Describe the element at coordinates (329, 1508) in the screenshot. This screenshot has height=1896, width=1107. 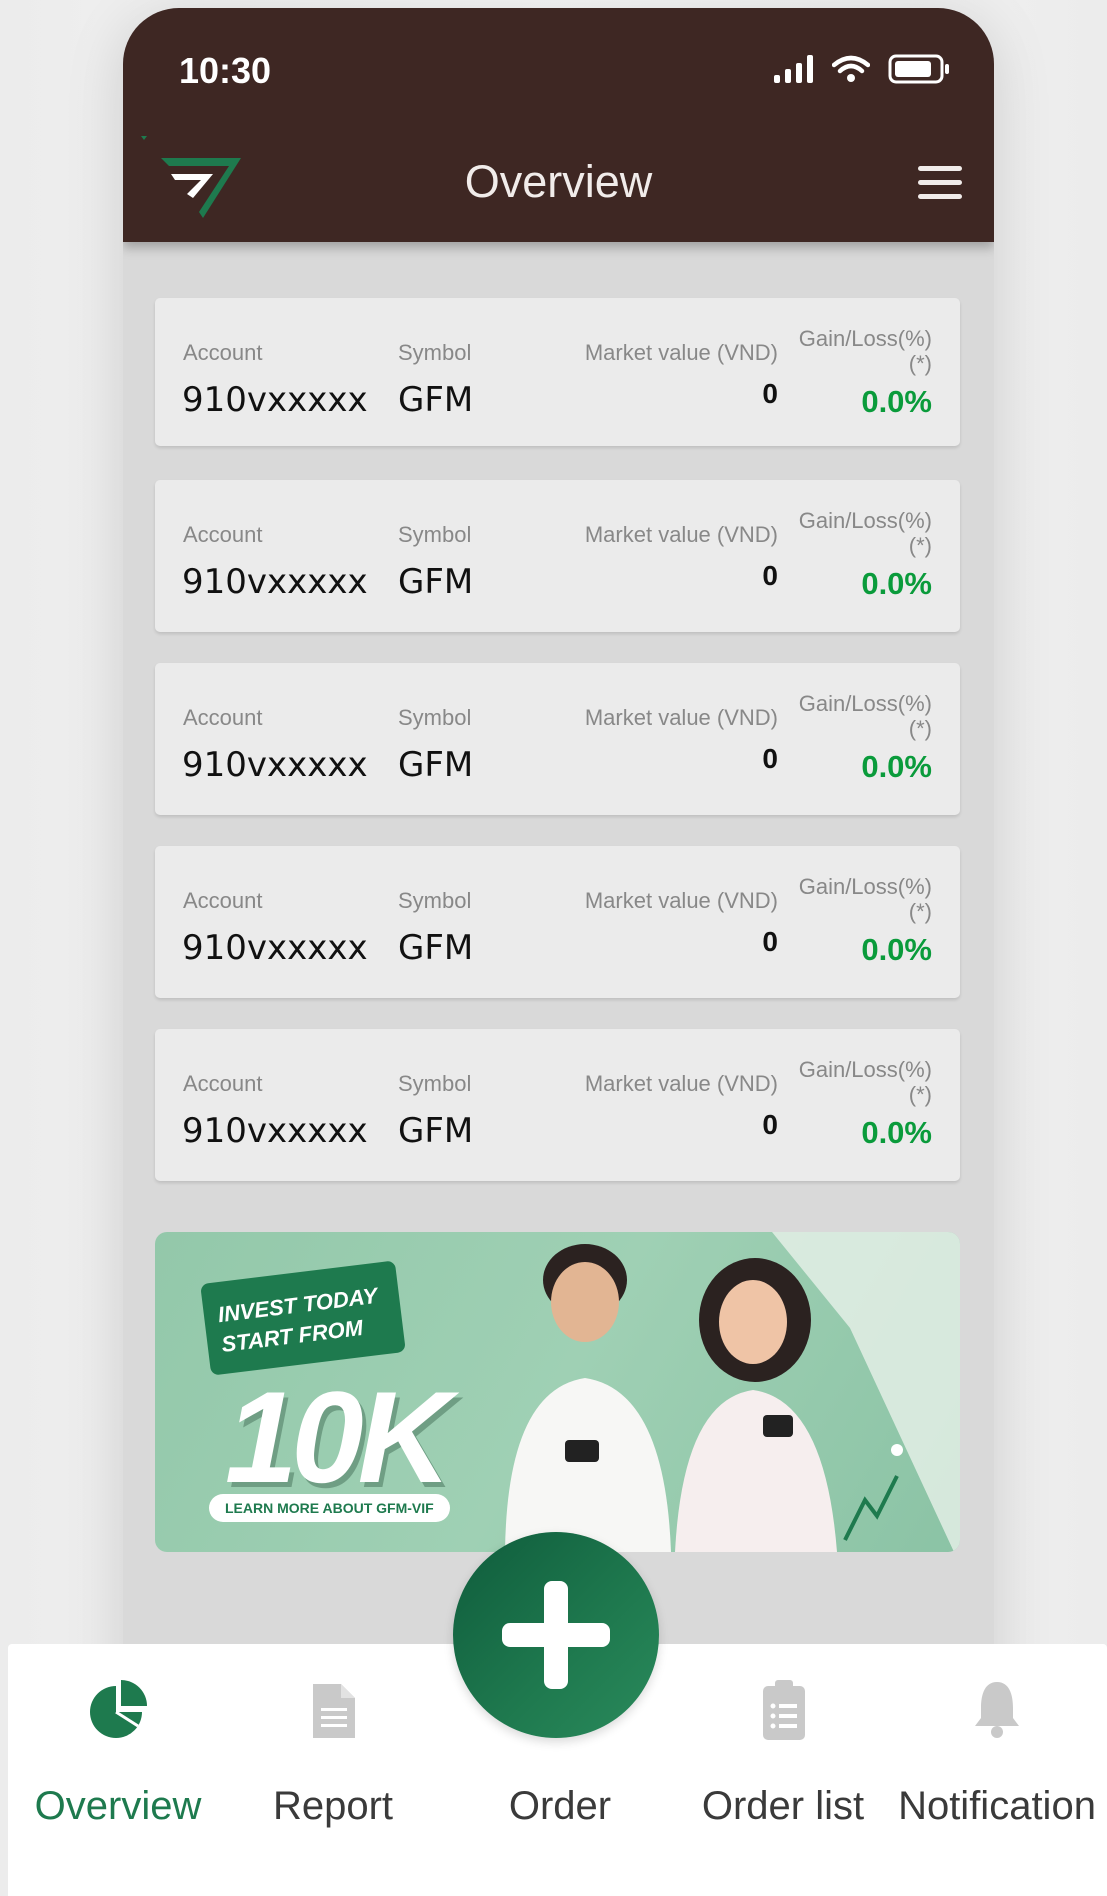
I see `learn-more-button: LEARN MORE ABOUT GFM-VIF` at that location.